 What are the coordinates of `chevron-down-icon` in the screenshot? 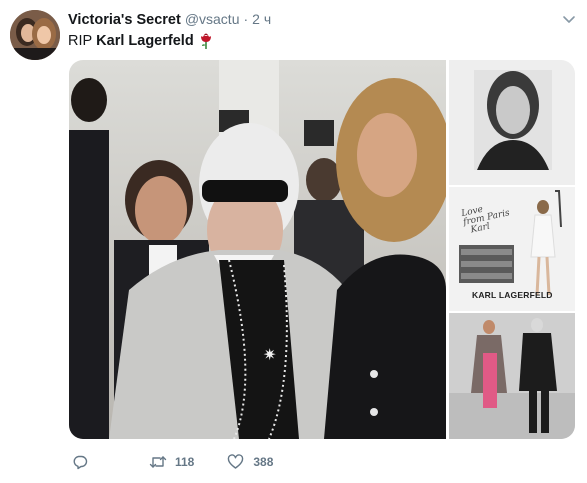 It's located at (569, 19).